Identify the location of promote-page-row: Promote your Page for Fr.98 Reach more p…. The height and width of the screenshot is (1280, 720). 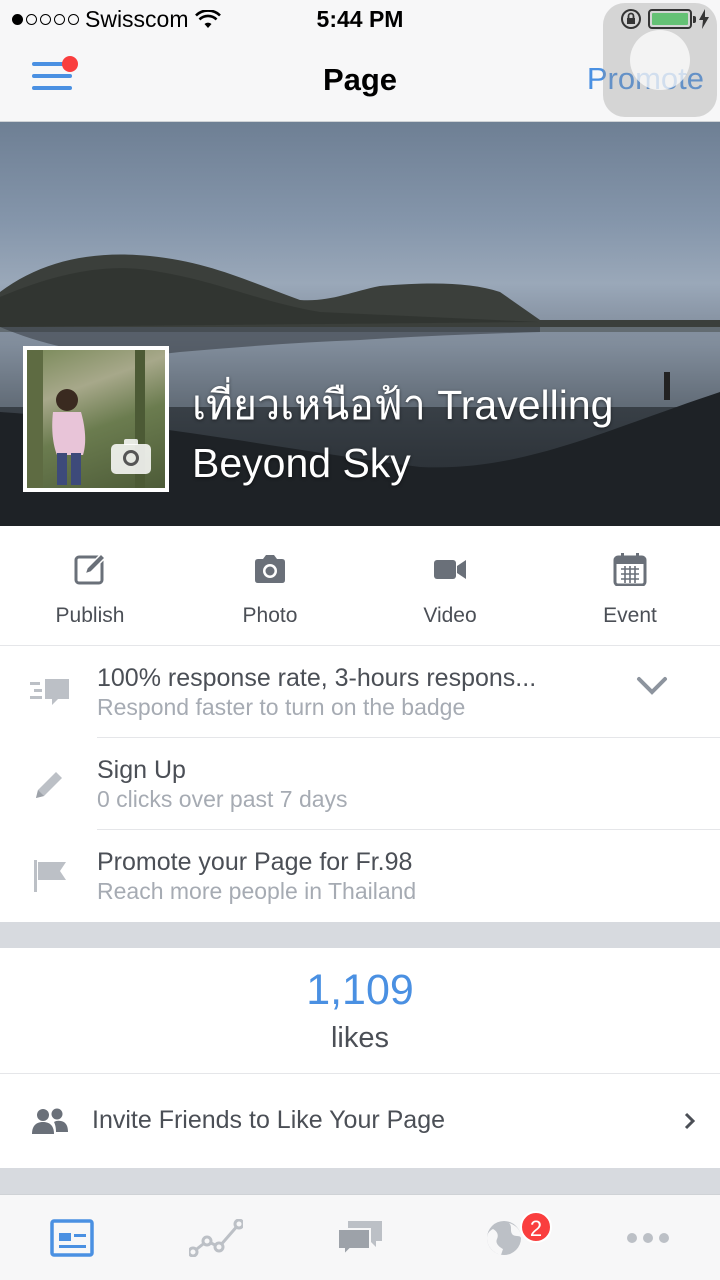
(360, 876).